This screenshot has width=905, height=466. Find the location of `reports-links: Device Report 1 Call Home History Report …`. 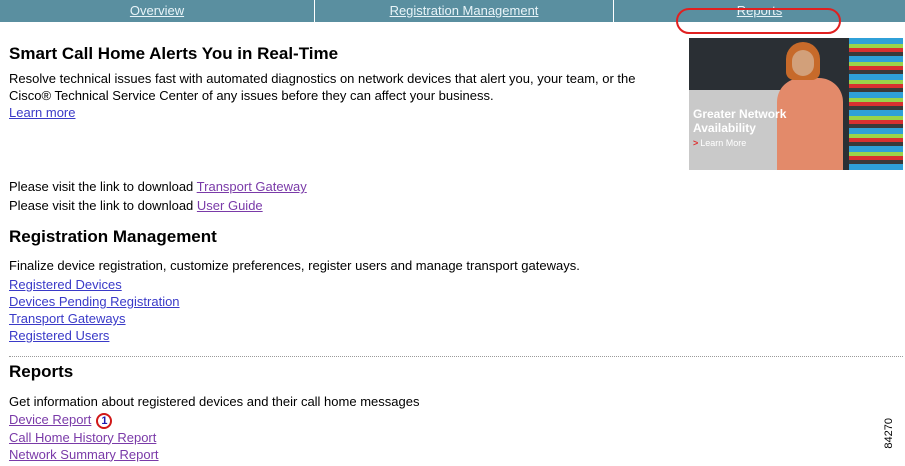

reports-links: Device Report 1 Call Home History Report … is located at coordinates (84, 437).